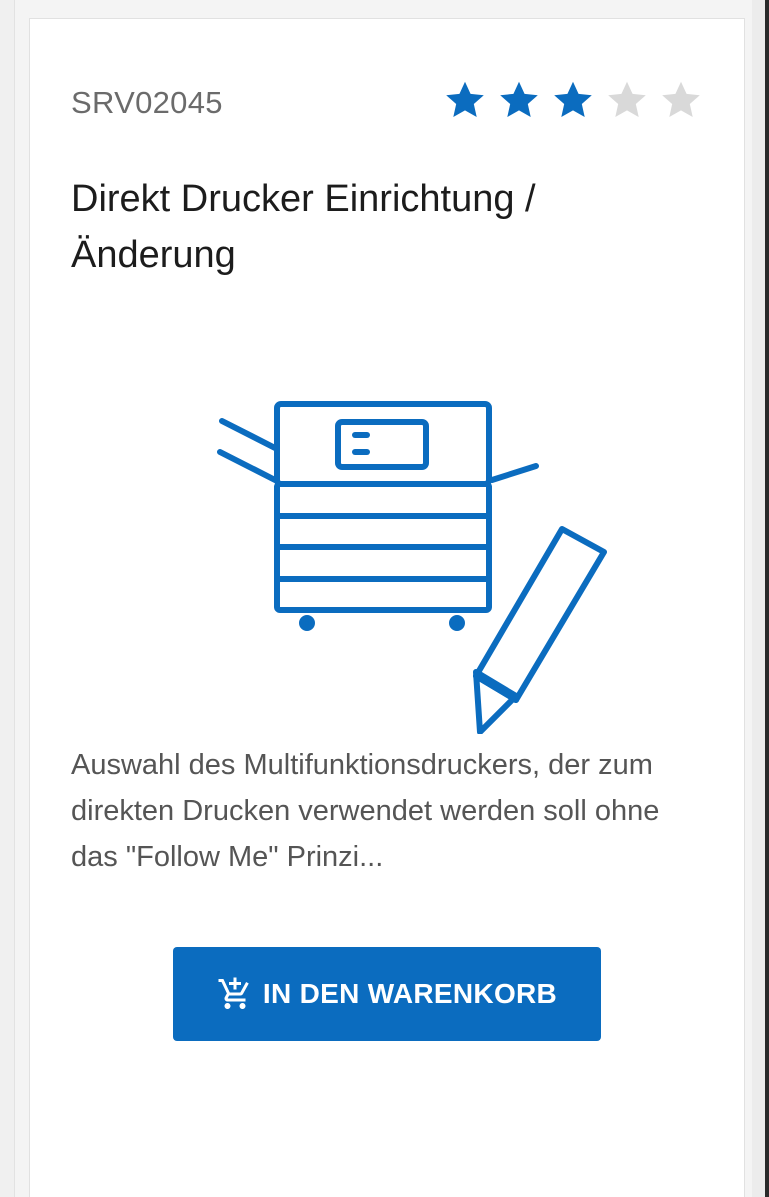  I want to click on add-to-cart-button: IN DEN WARENKORB, so click(387, 994).